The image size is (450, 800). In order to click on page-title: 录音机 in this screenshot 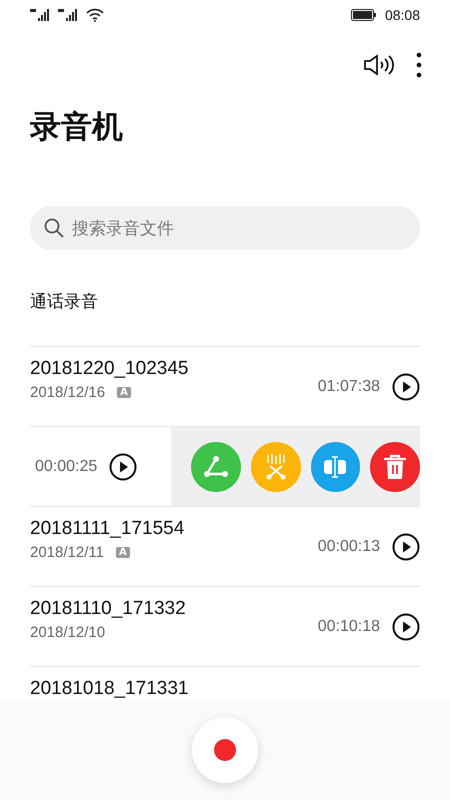, I will do `click(77, 127)`.